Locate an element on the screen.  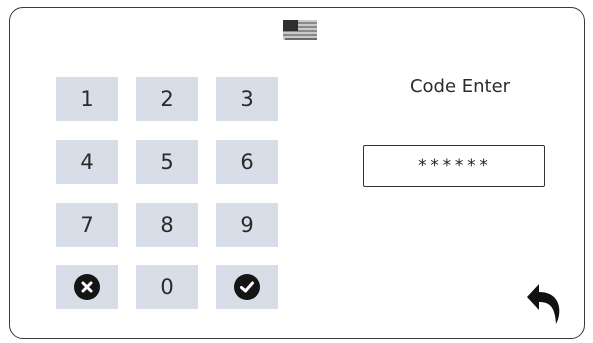
key-3: 3 is located at coordinates (247, 99).